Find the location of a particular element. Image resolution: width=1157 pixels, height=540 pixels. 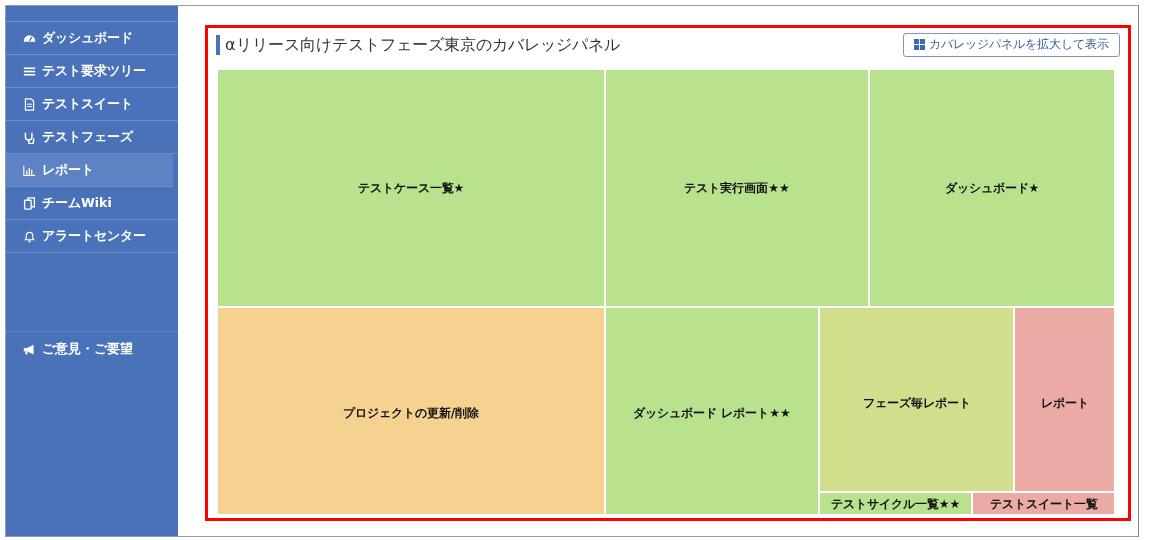

stethoscope-icon is located at coordinates (29, 137).